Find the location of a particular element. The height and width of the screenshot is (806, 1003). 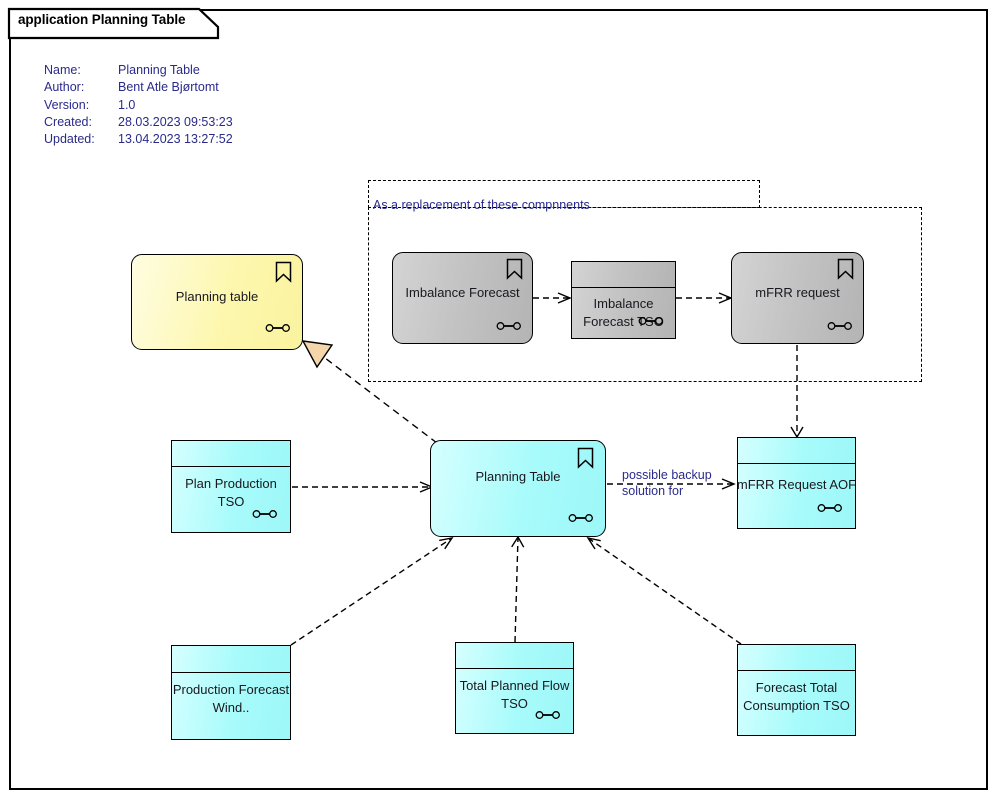

node-label: mFRR Request AOF is located at coordinates (796, 484).